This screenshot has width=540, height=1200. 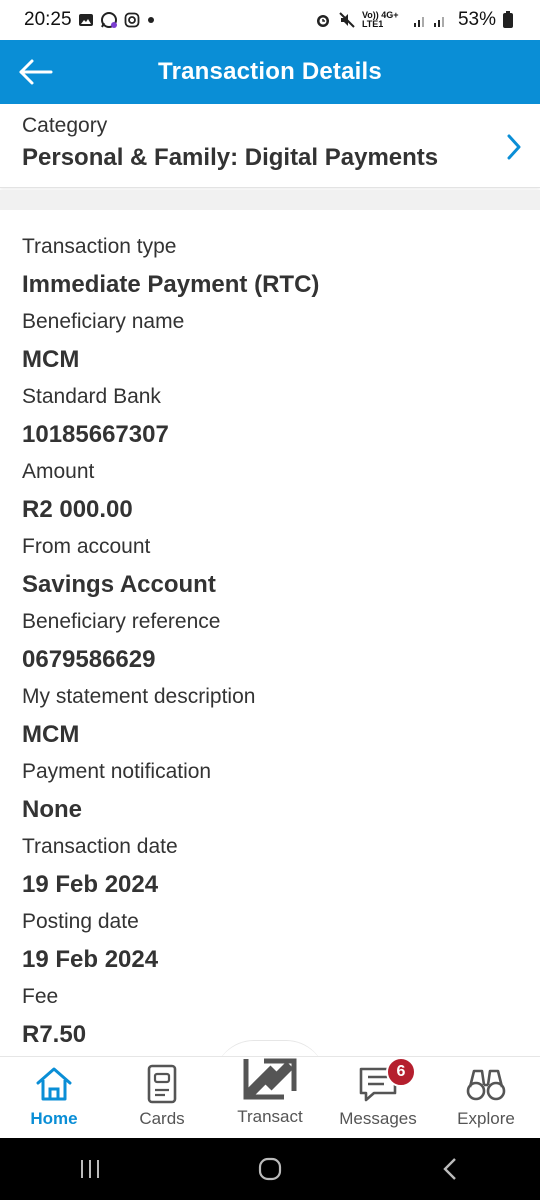 I want to click on back-chevron-icon, so click(x=450, y=1169).